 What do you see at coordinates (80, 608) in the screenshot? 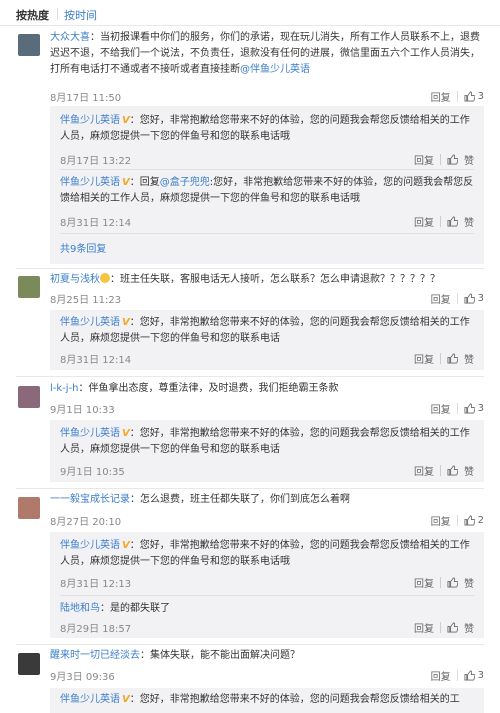
I see `reply-author: 陆地和鸟` at bounding box center [80, 608].